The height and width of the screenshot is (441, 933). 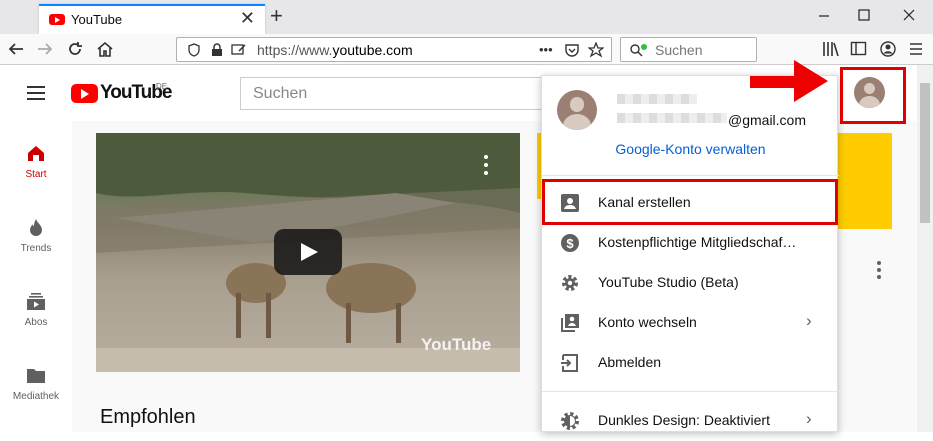 What do you see at coordinates (873, 95) in the screenshot?
I see `highlight-avatar` at bounding box center [873, 95].